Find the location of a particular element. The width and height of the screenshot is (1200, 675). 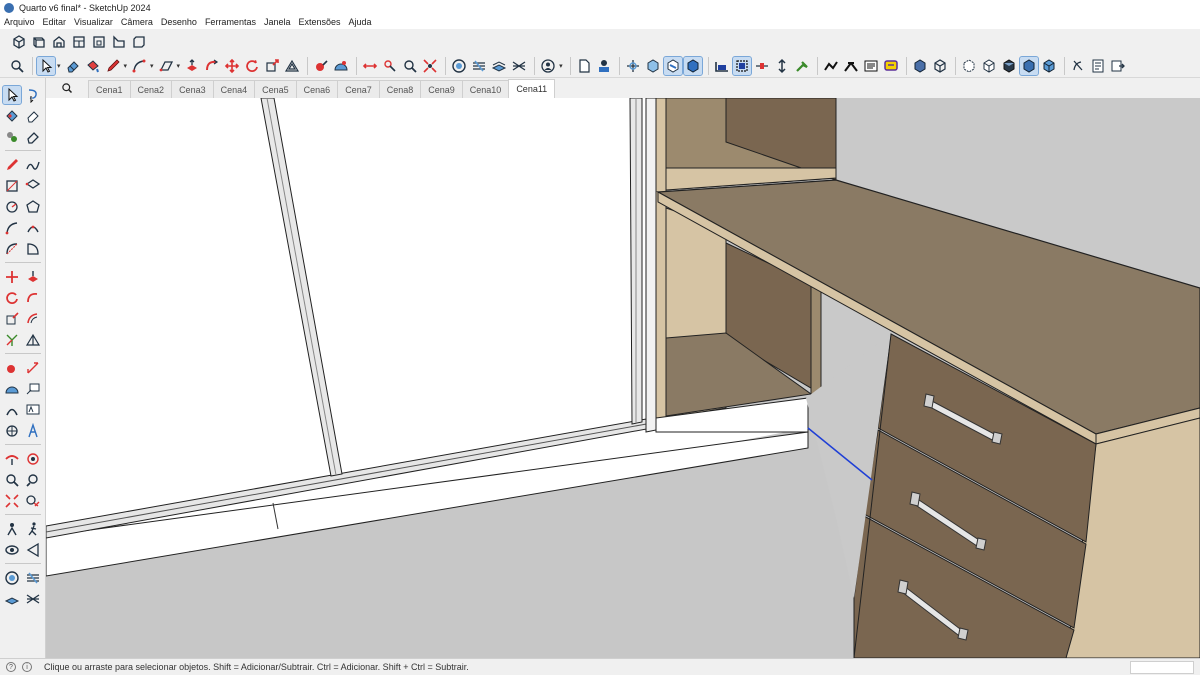

offset-icon is located at coordinates (292, 66).